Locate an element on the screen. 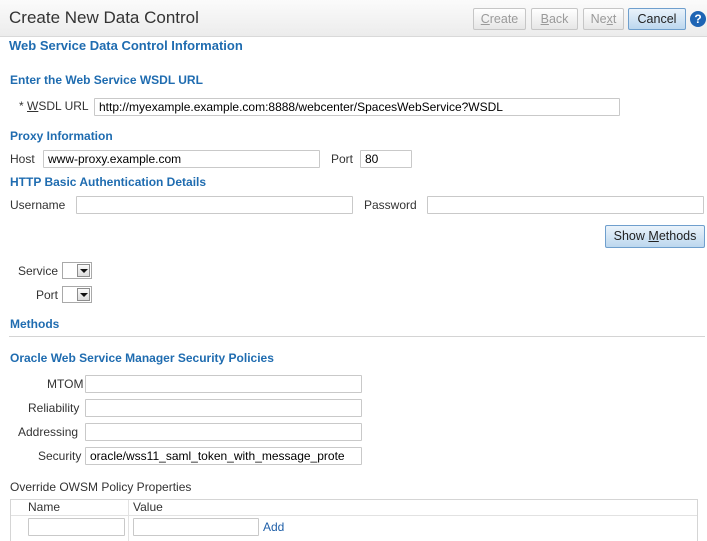  wsdl-heading: Enter the Web Service WSDL URL is located at coordinates (106, 80).